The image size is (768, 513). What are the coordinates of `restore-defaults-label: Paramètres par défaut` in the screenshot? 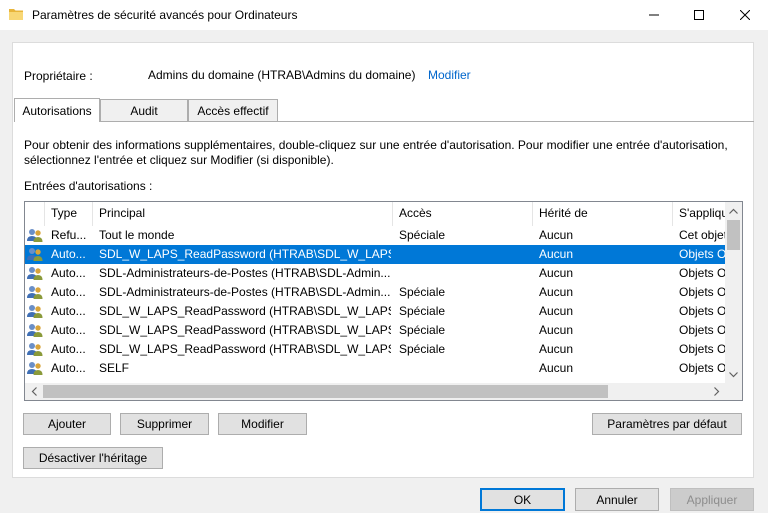 It's located at (667, 424).